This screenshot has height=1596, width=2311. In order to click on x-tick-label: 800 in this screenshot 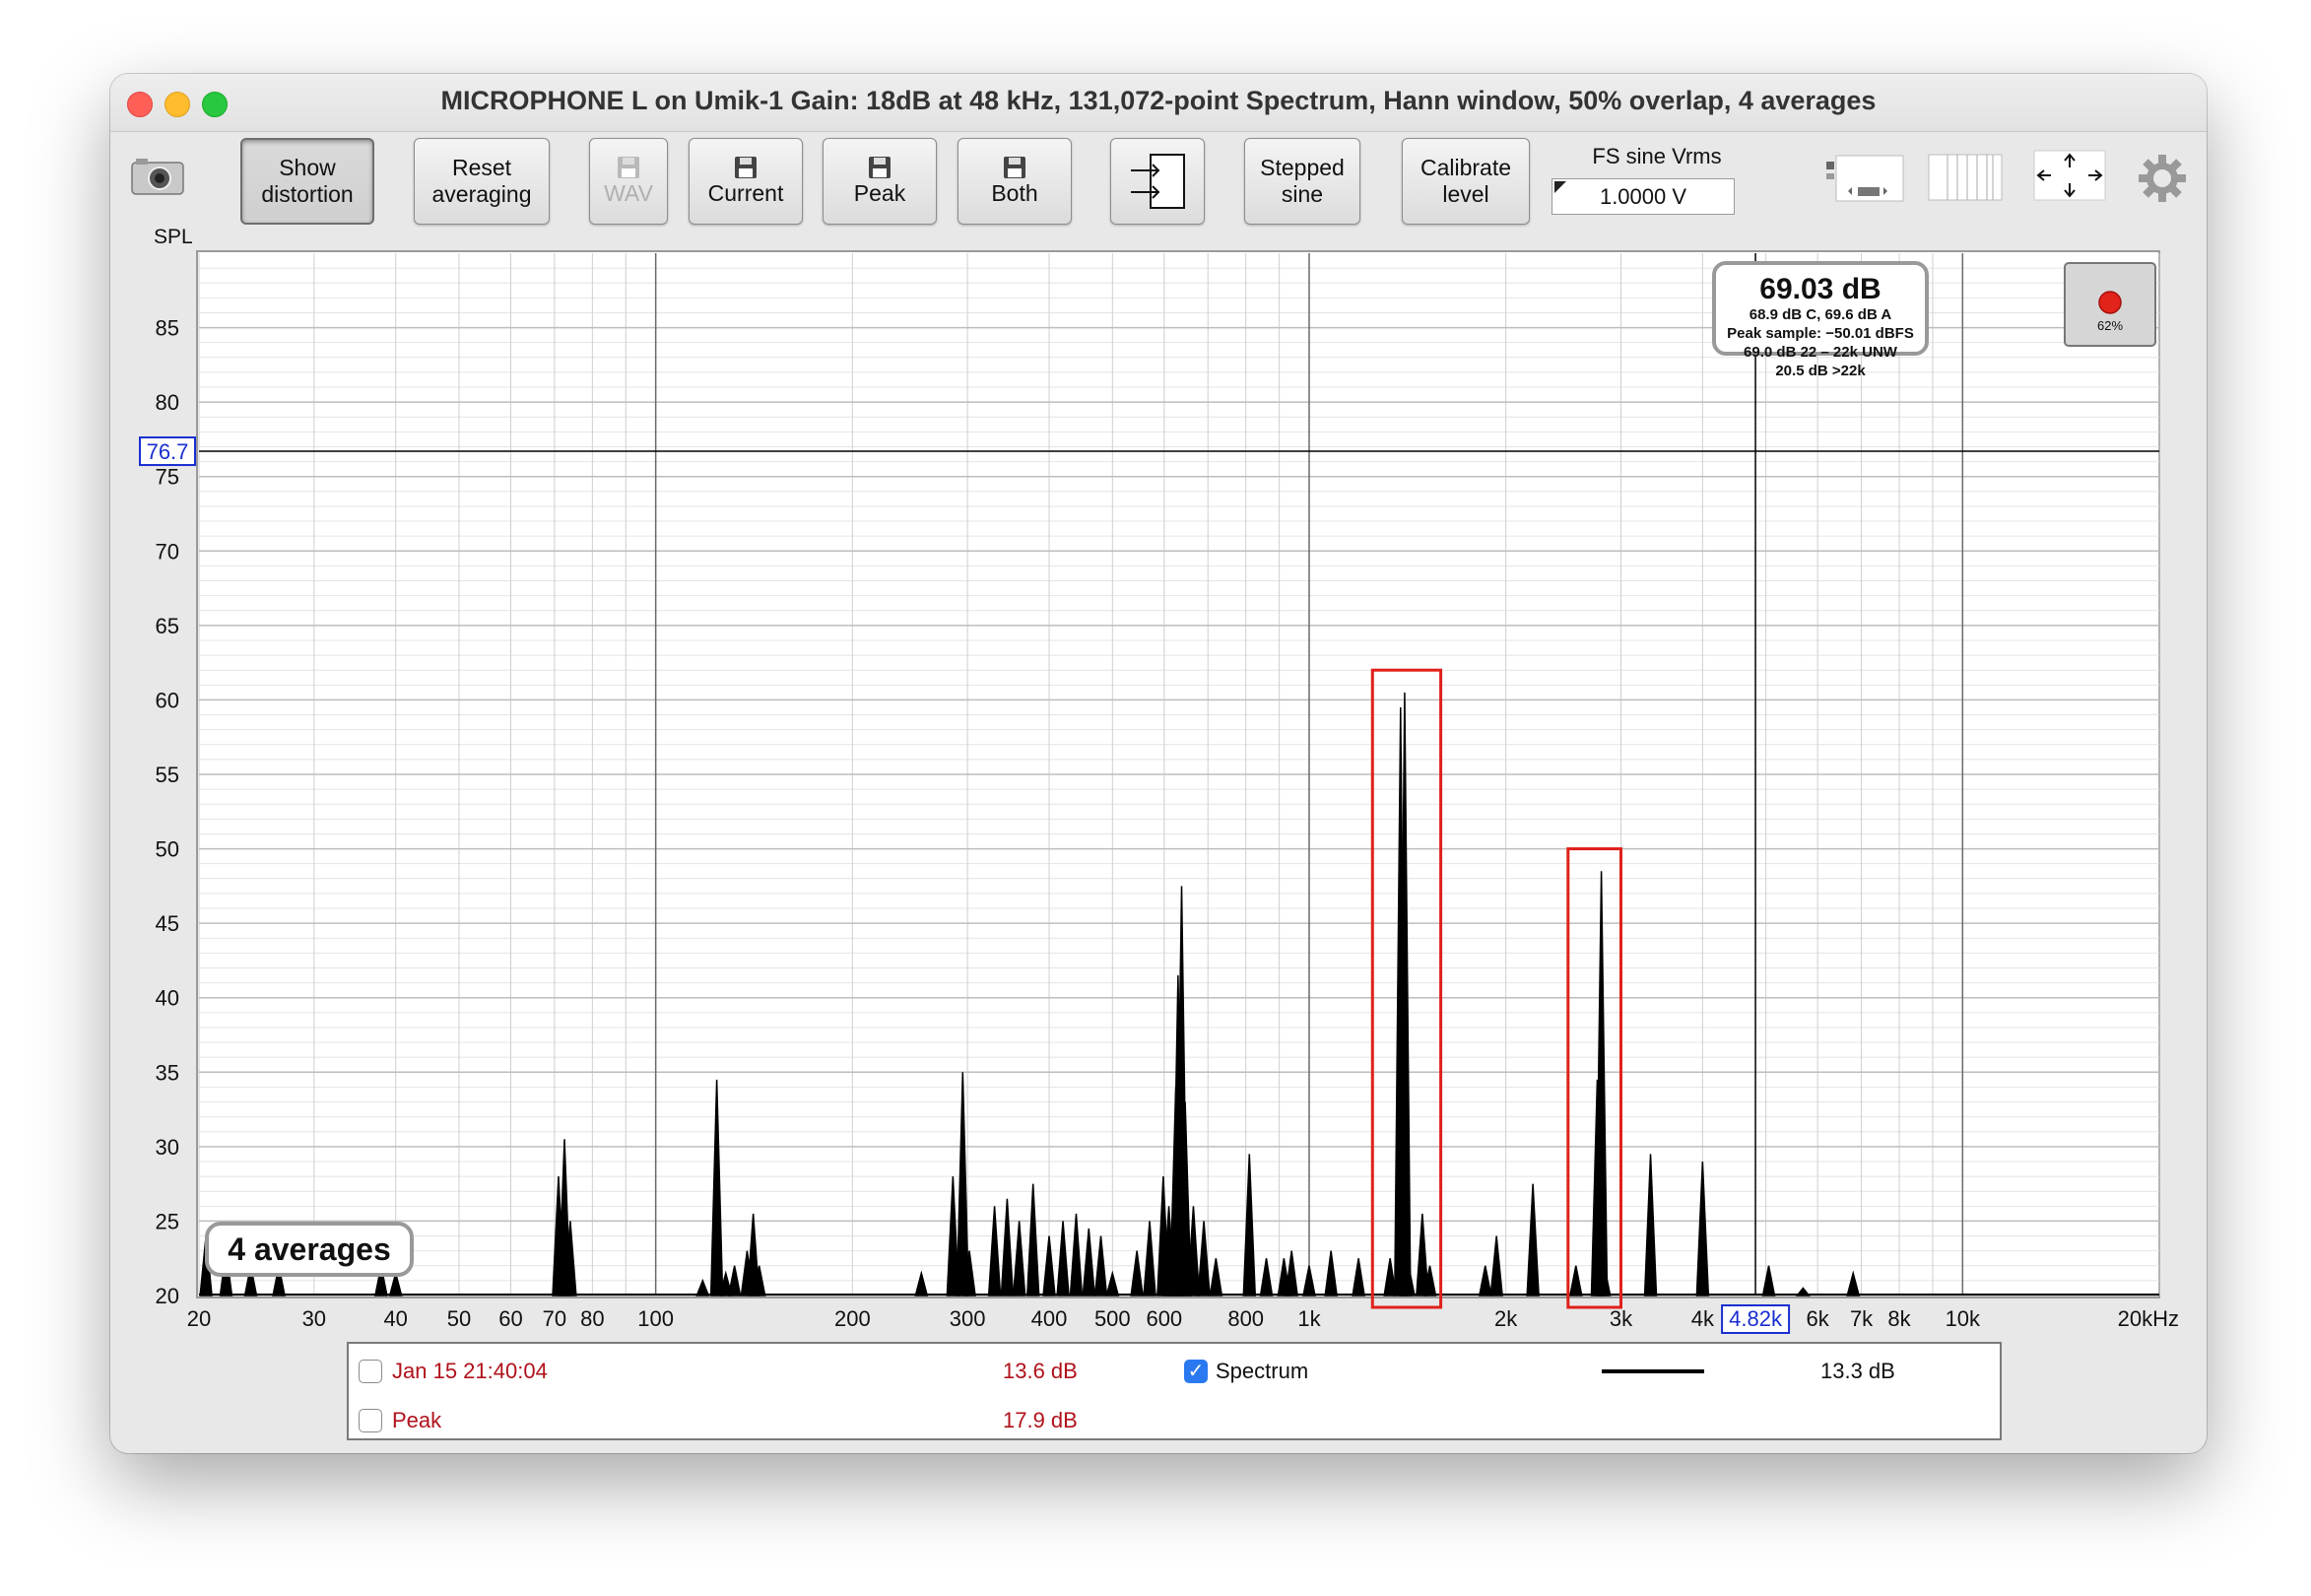, I will do `click(1245, 1319)`.